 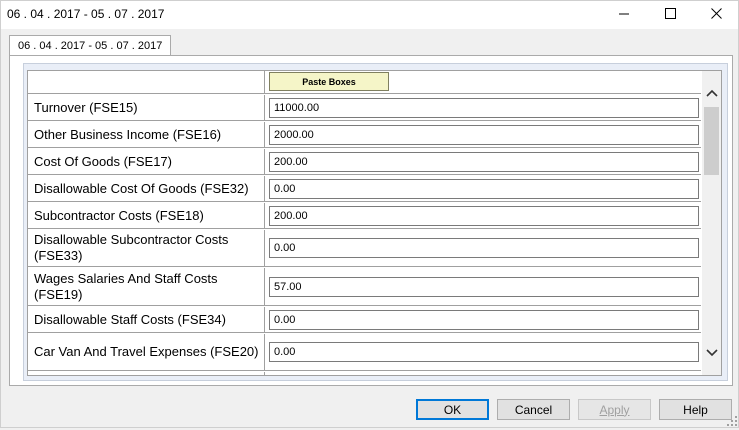 What do you see at coordinates (146, 215) in the screenshot?
I see `row-label: Subcontractor Costs (FSE18)` at bounding box center [146, 215].